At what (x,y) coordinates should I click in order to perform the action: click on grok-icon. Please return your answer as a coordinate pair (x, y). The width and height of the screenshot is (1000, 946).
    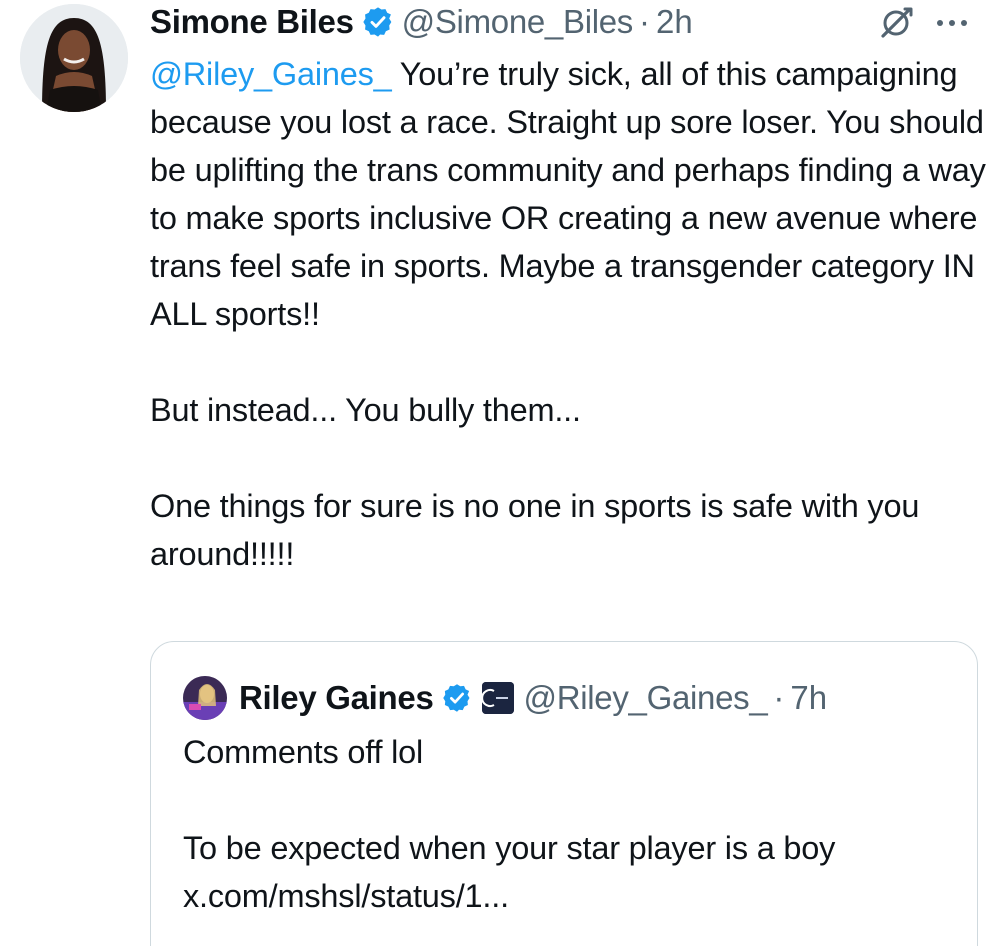
    Looking at the image, I should click on (896, 23).